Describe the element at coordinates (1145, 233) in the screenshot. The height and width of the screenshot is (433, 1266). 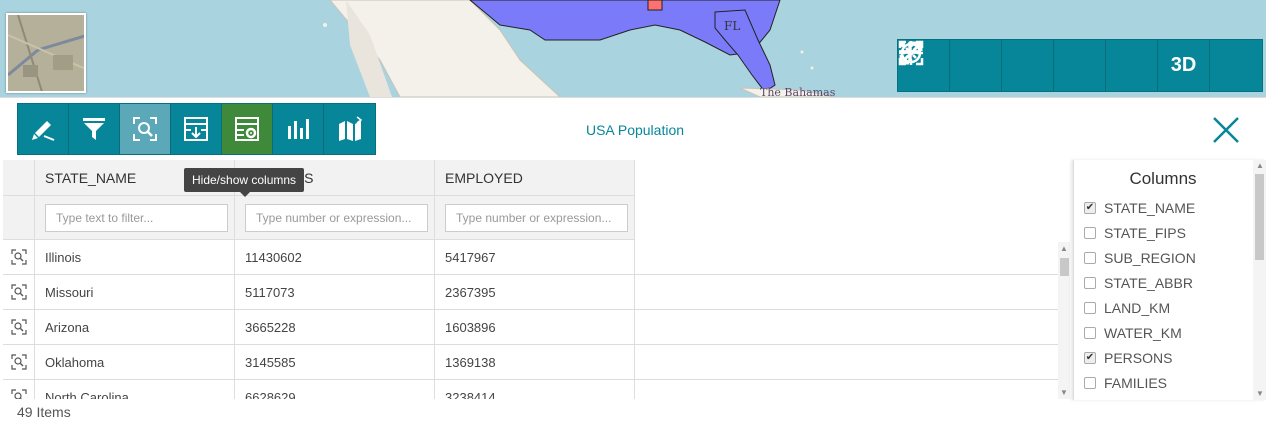
I see `column-toggle-label: STATE_FIPS` at that location.